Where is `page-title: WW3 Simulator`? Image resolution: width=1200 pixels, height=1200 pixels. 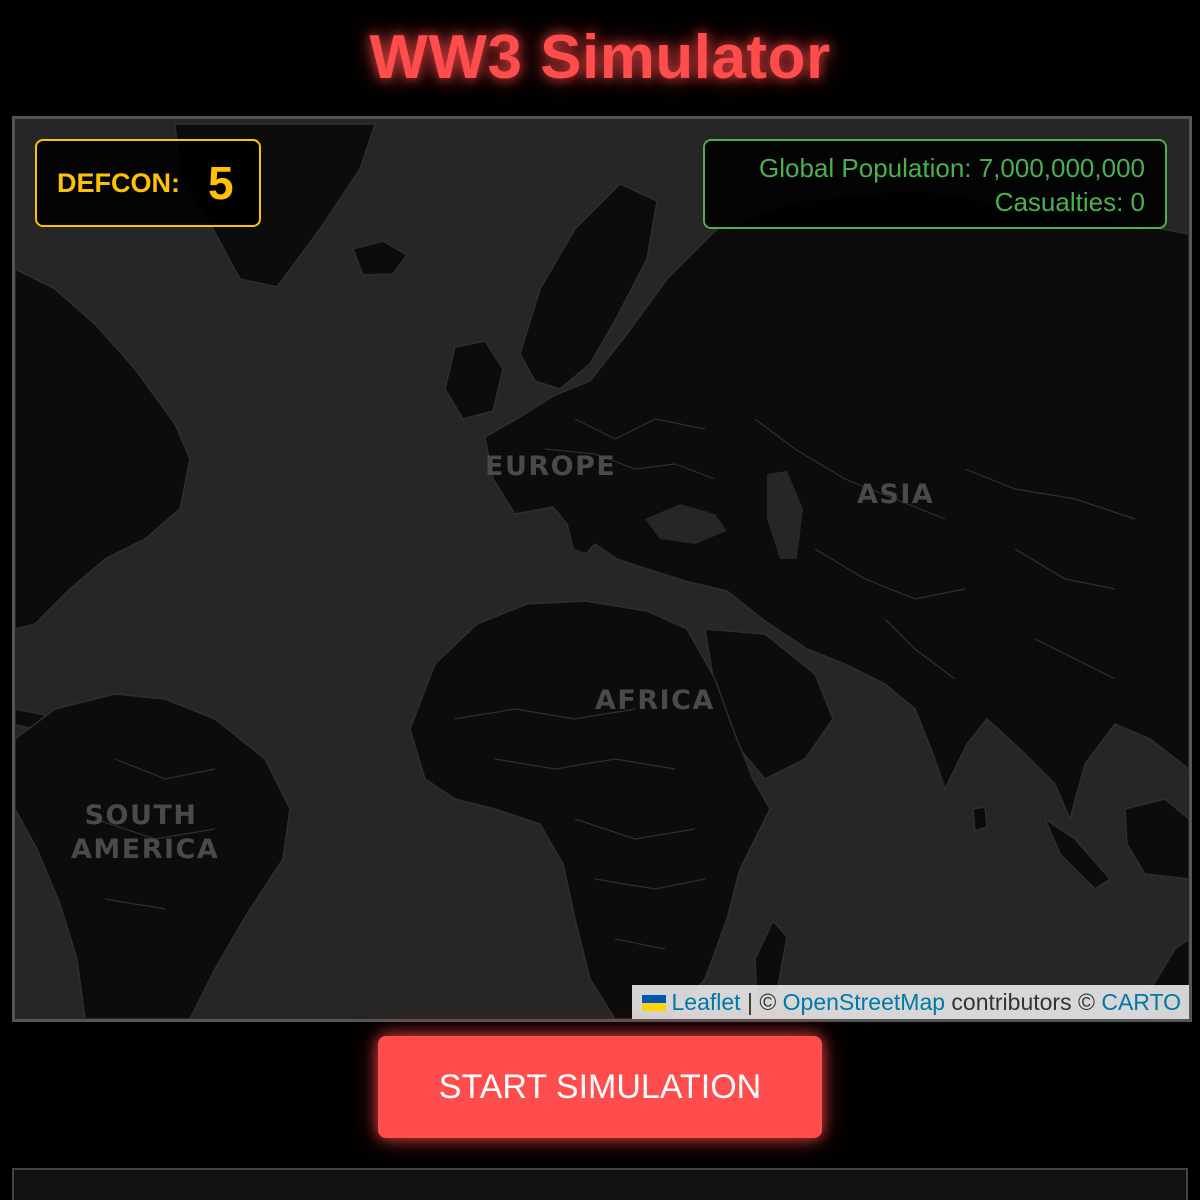
page-title: WW3 Simulator is located at coordinates (600, 57).